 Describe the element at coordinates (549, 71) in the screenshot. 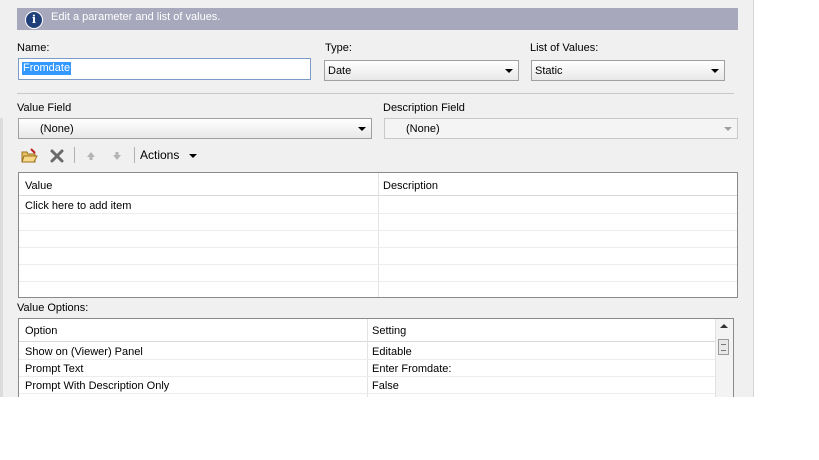

I see `list-of-values-select-value: Static` at that location.